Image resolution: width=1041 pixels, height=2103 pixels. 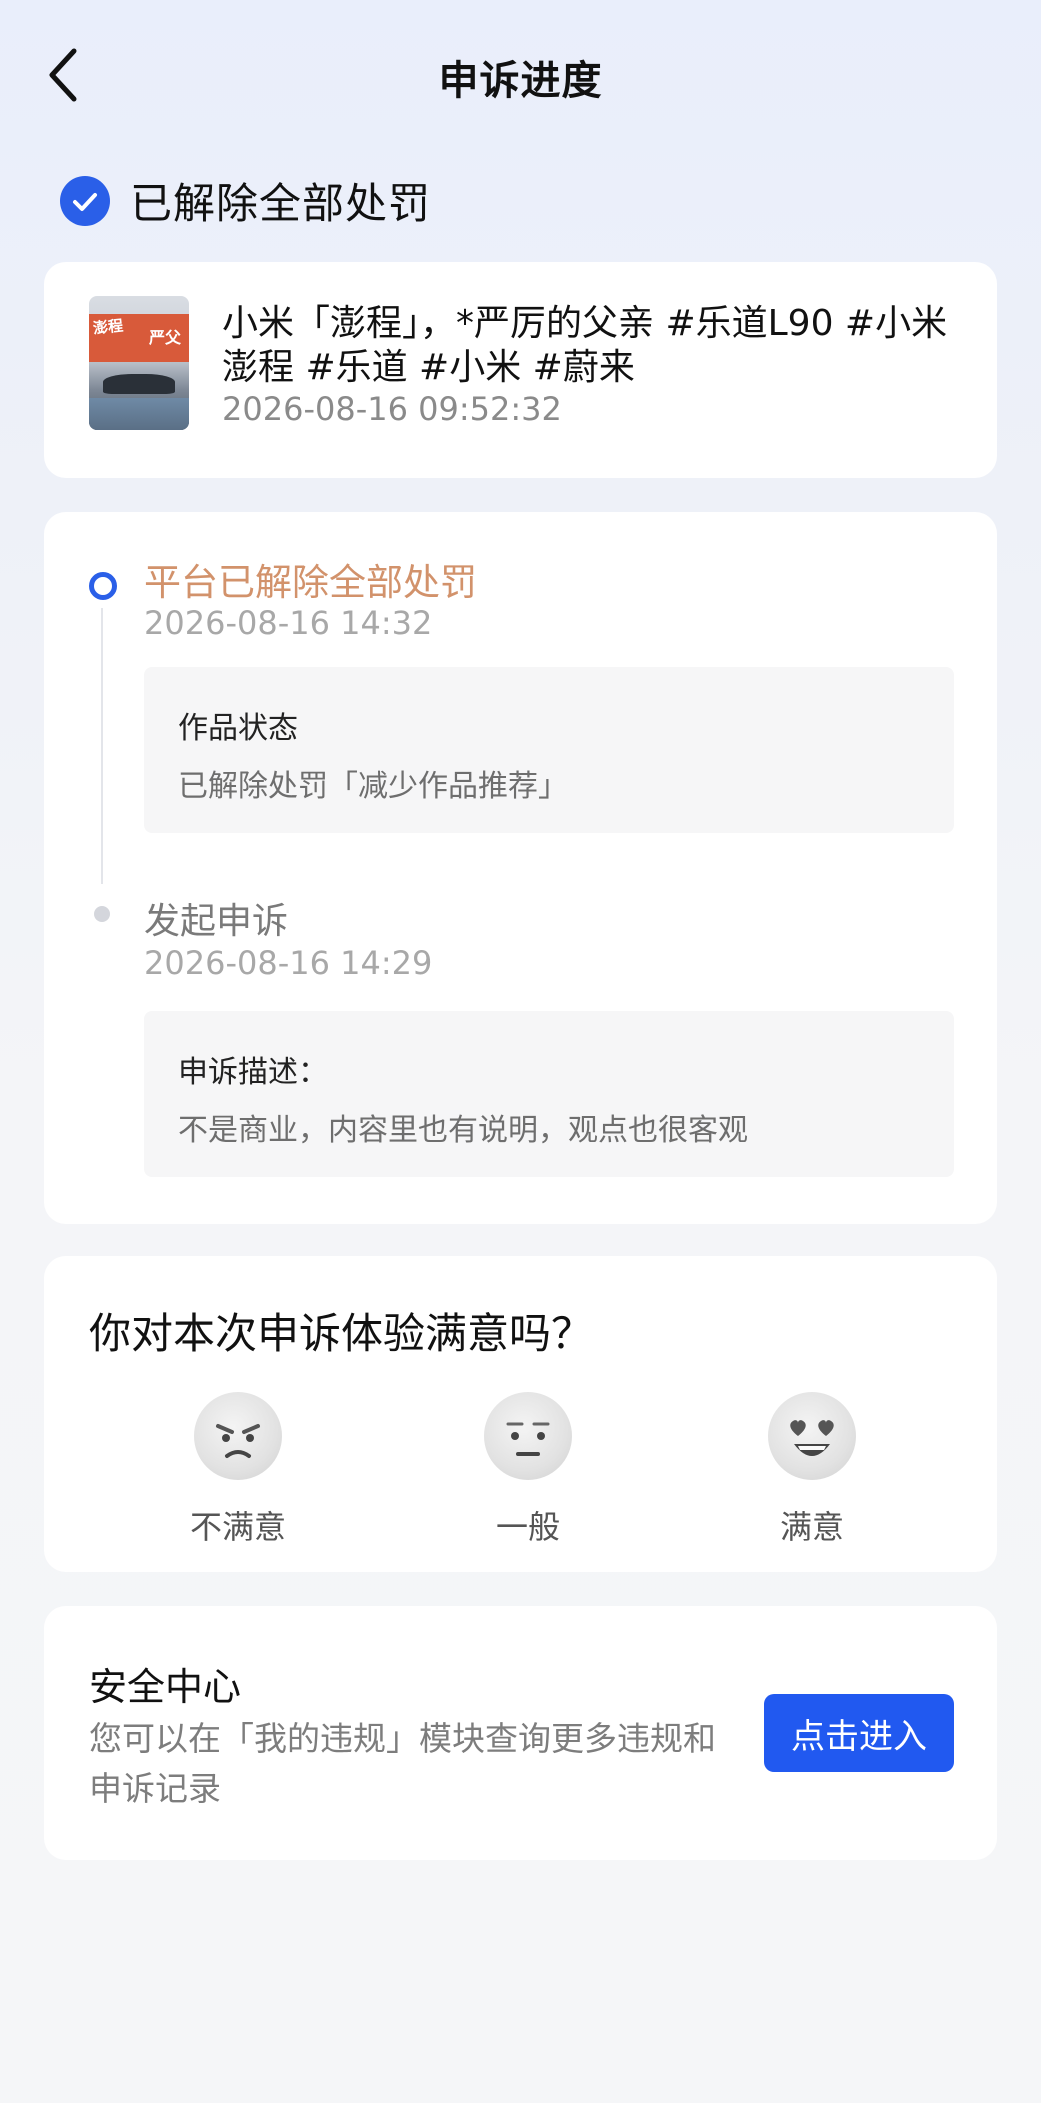 What do you see at coordinates (288, 963) in the screenshot?
I see `timeline-step-time: 2026-08-16 14:29` at bounding box center [288, 963].